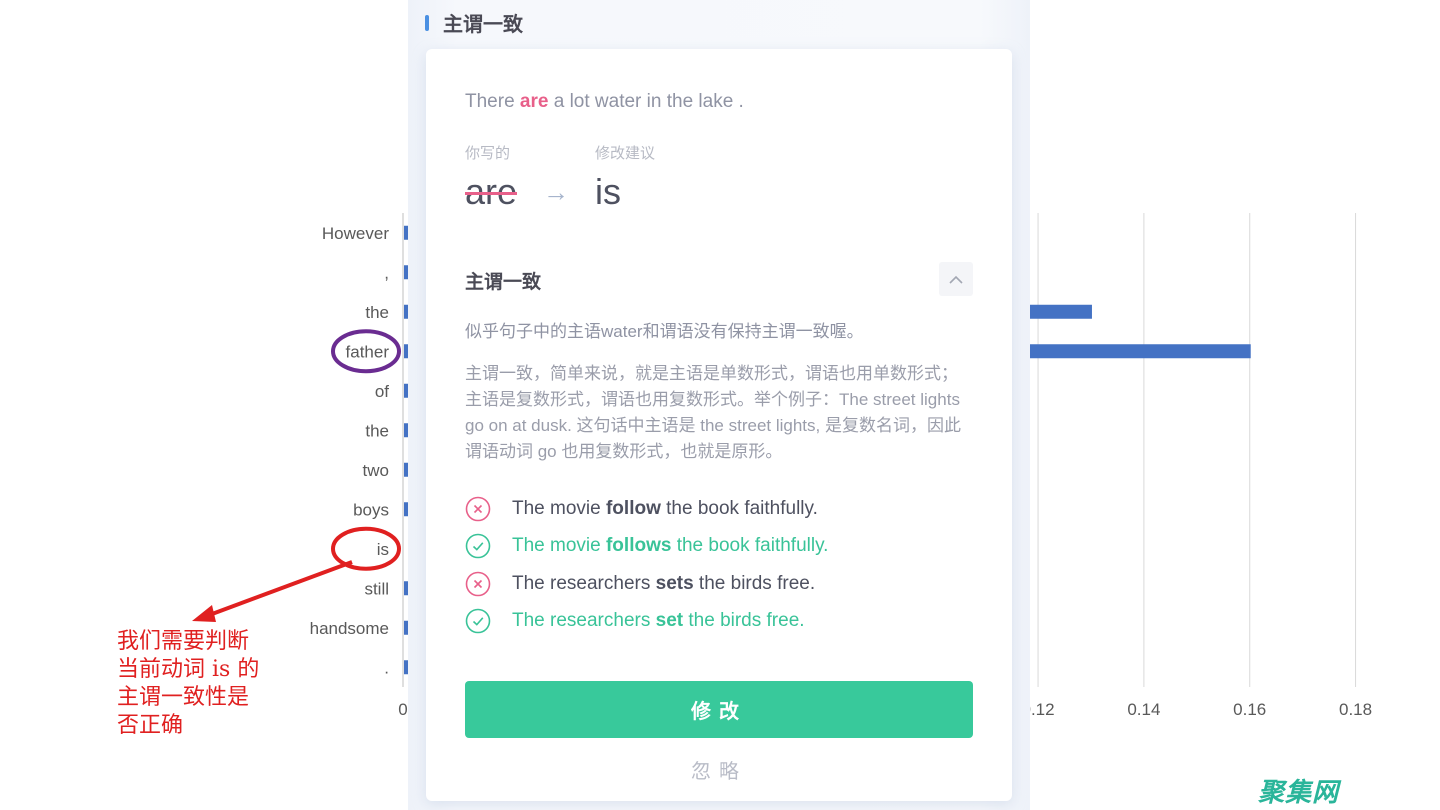 This screenshot has height=810, width=1440. Describe the element at coordinates (646, 101) in the screenshot. I see `sentence-after: a lot water in the lake .` at that location.